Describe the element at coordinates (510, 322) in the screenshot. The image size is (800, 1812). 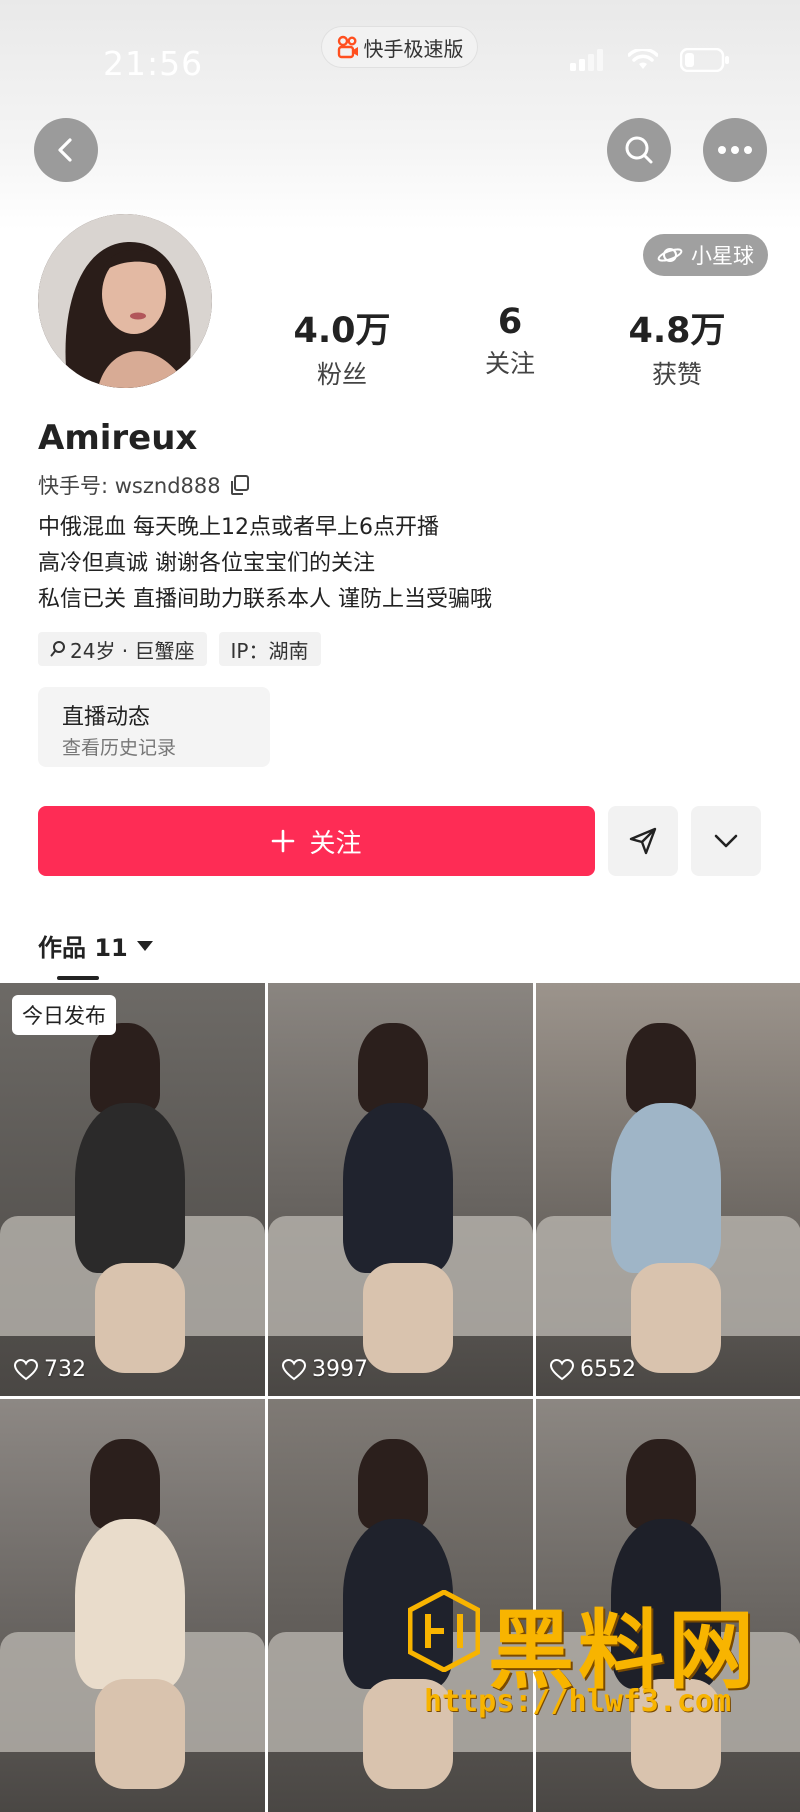
I see `stat-value: 6` at that location.